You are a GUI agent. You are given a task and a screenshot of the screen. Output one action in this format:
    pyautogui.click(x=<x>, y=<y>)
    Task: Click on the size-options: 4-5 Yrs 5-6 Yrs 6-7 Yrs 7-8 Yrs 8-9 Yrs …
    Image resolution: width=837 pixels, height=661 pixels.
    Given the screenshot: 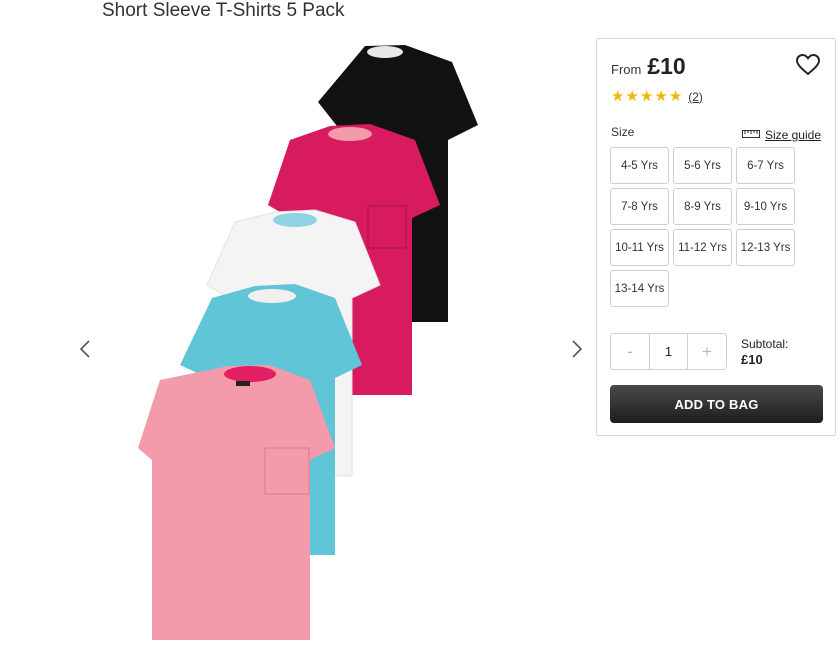 What is the action you would take?
    pyautogui.click(x=705, y=227)
    